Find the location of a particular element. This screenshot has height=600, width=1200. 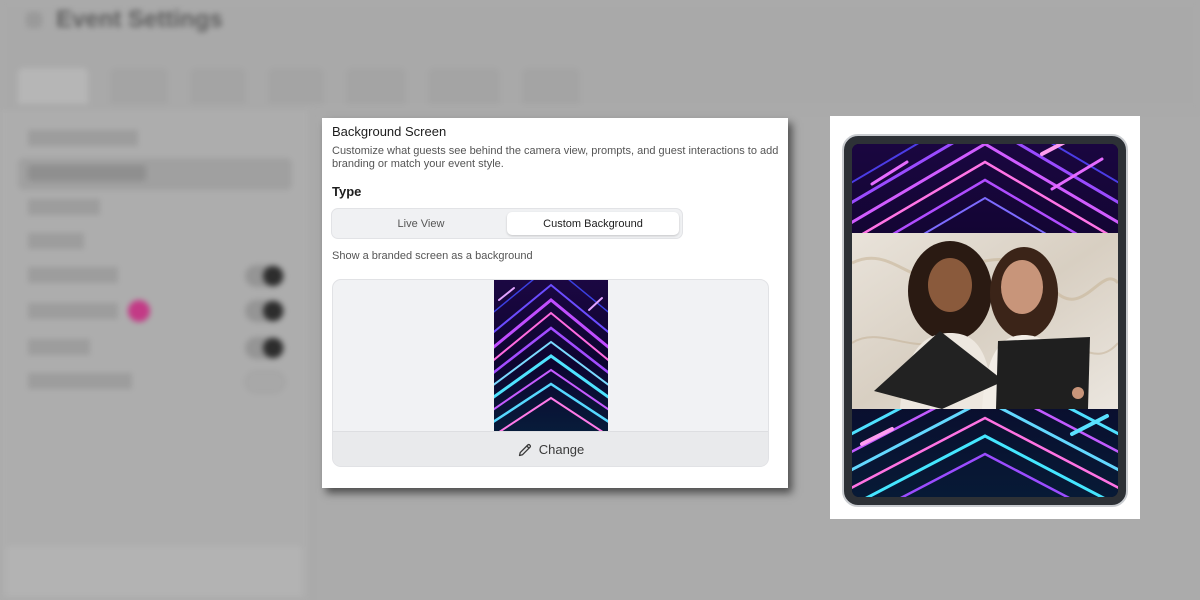

notification-dot is located at coordinates (139, 311).